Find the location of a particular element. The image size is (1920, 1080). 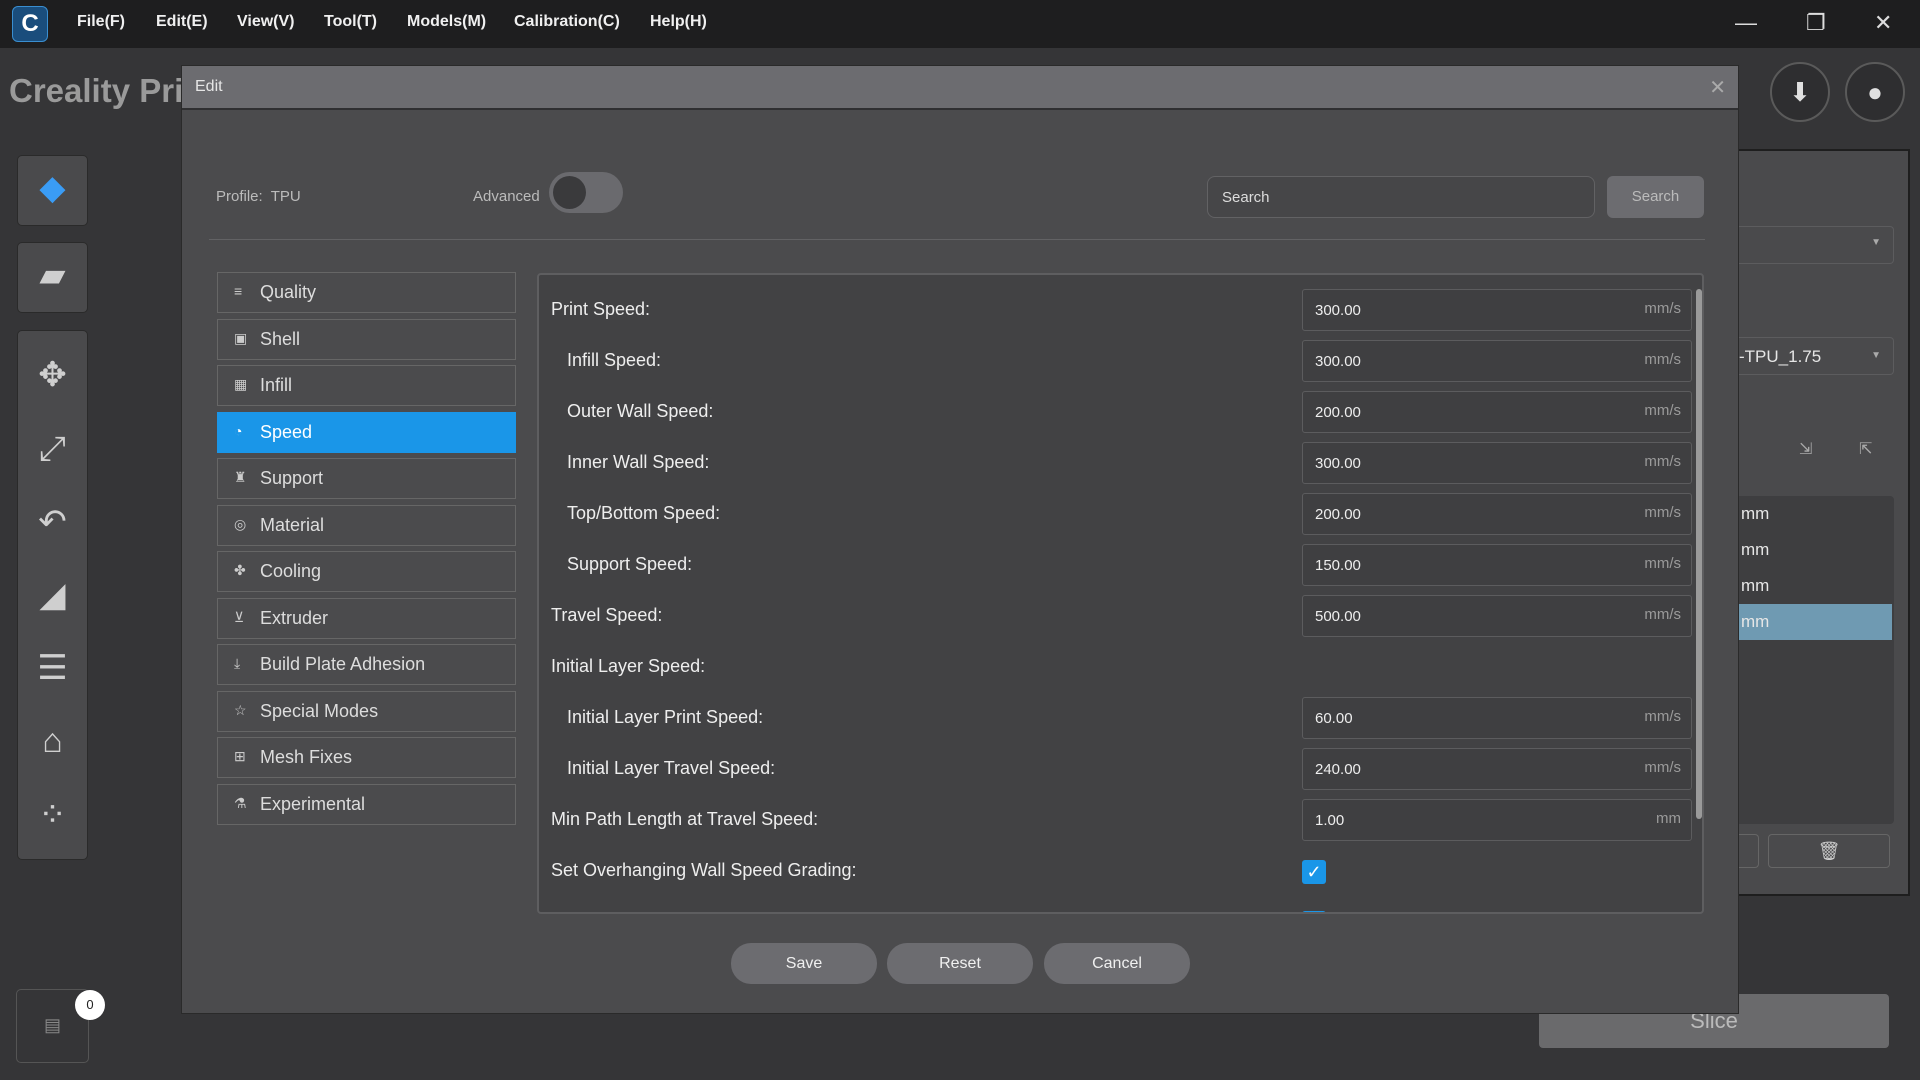

setting-input: 150.00 mm/s is located at coordinates (1497, 565).